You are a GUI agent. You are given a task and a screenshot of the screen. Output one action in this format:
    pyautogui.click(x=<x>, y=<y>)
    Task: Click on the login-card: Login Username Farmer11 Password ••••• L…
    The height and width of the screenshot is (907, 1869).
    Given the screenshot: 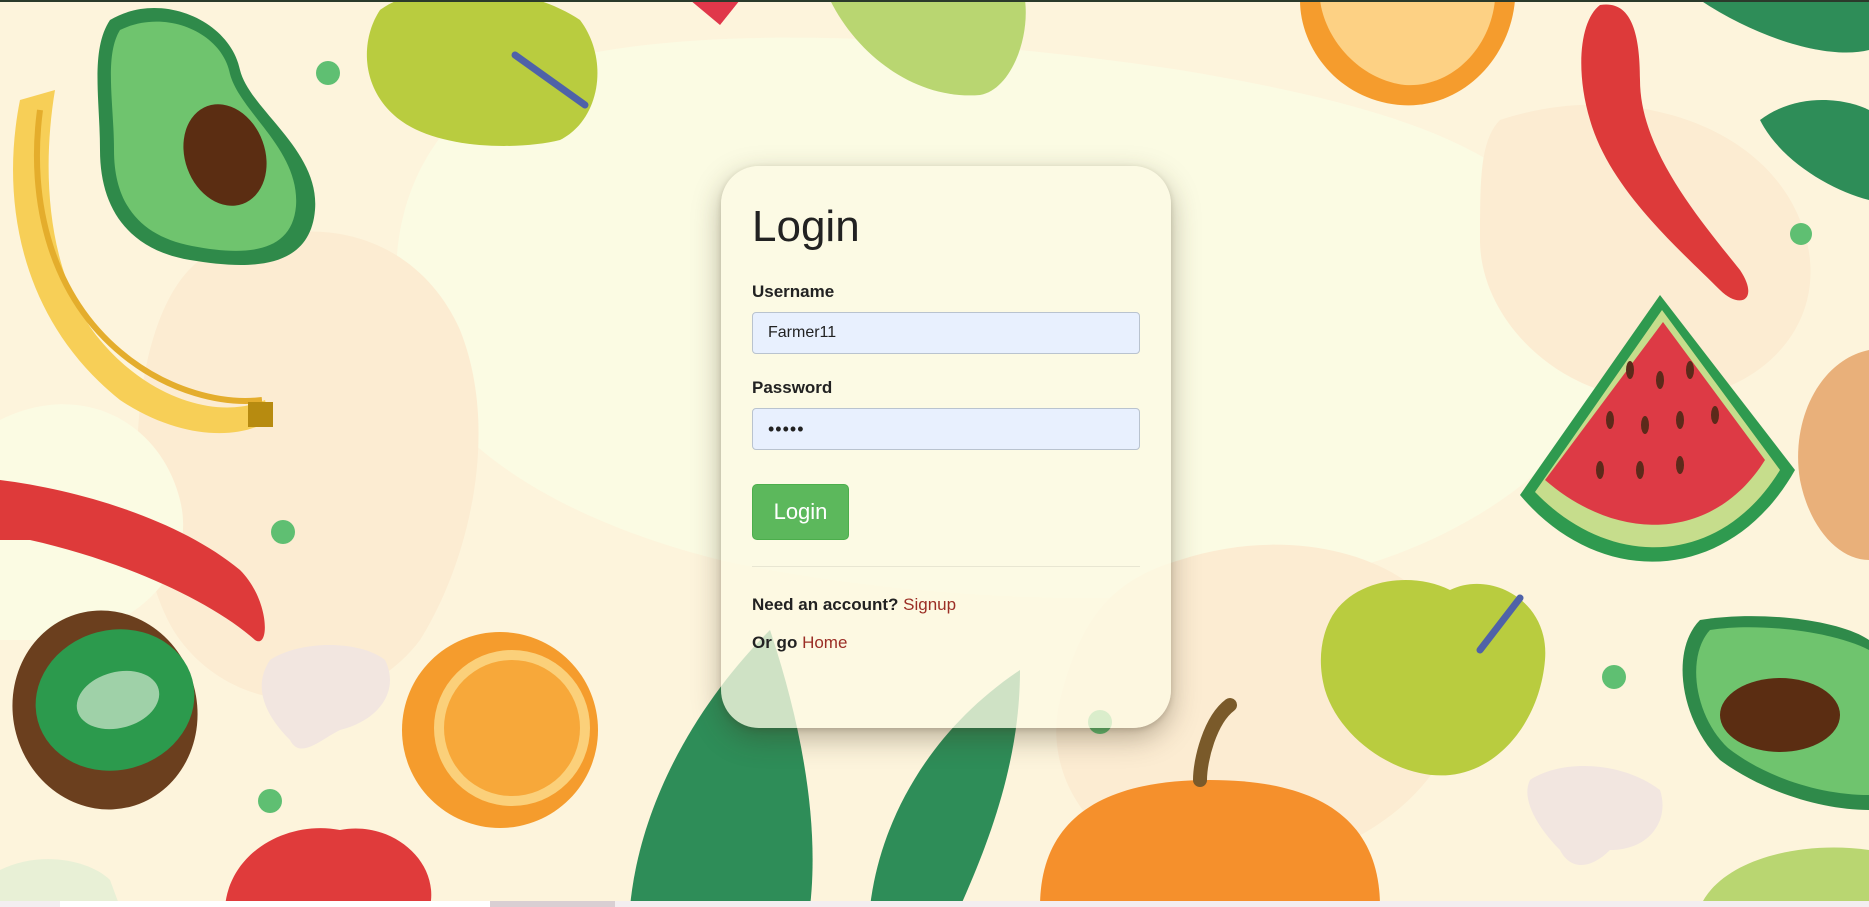 What is the action you would take?
    pyautogui.click(x=946, y=447)
    